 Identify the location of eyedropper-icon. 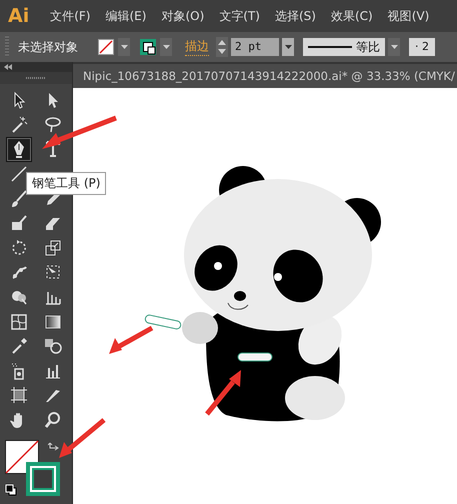
(19, 346).